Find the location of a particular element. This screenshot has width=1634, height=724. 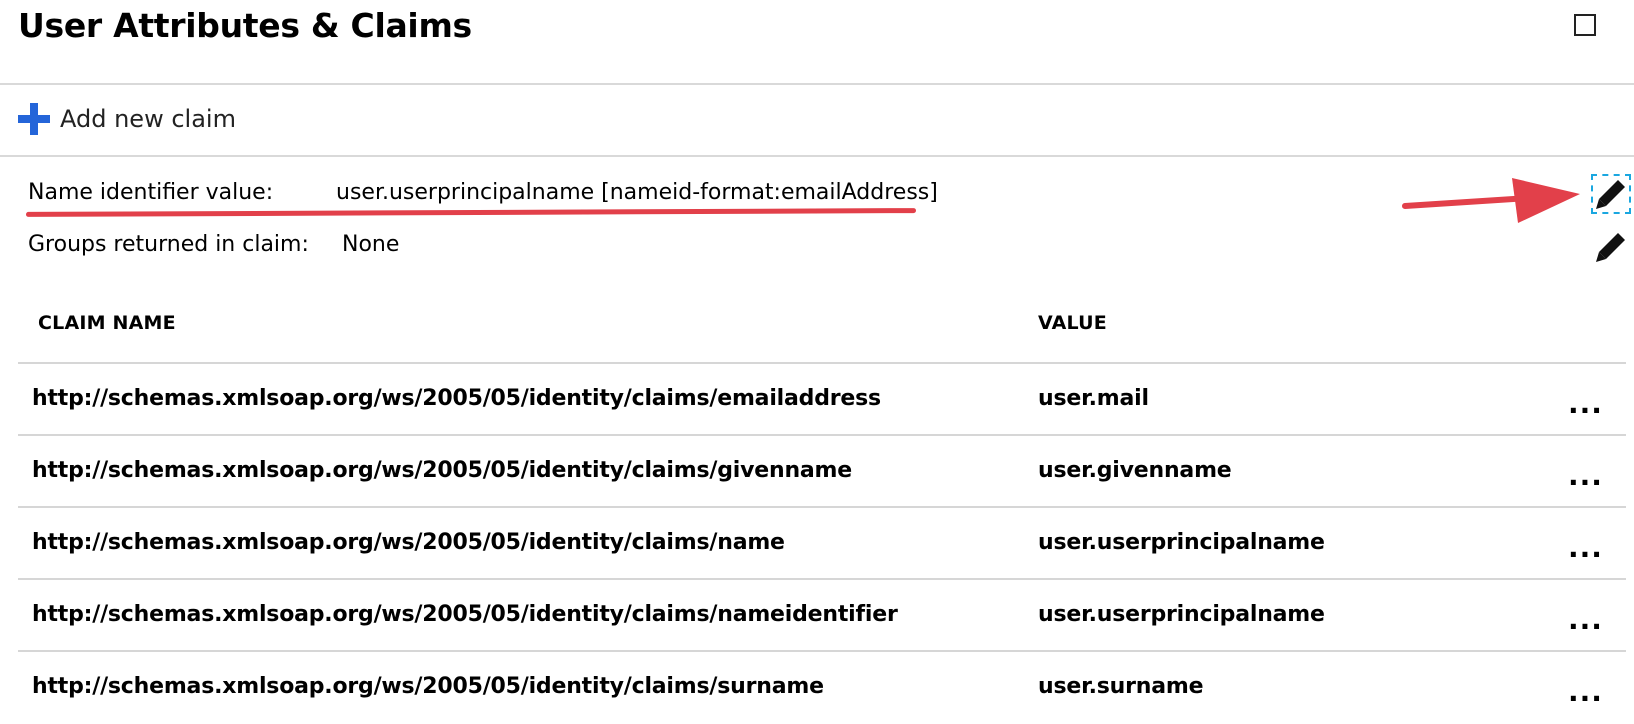

add-new-claim-button: Add new claim is located at coordinates (127, 119).